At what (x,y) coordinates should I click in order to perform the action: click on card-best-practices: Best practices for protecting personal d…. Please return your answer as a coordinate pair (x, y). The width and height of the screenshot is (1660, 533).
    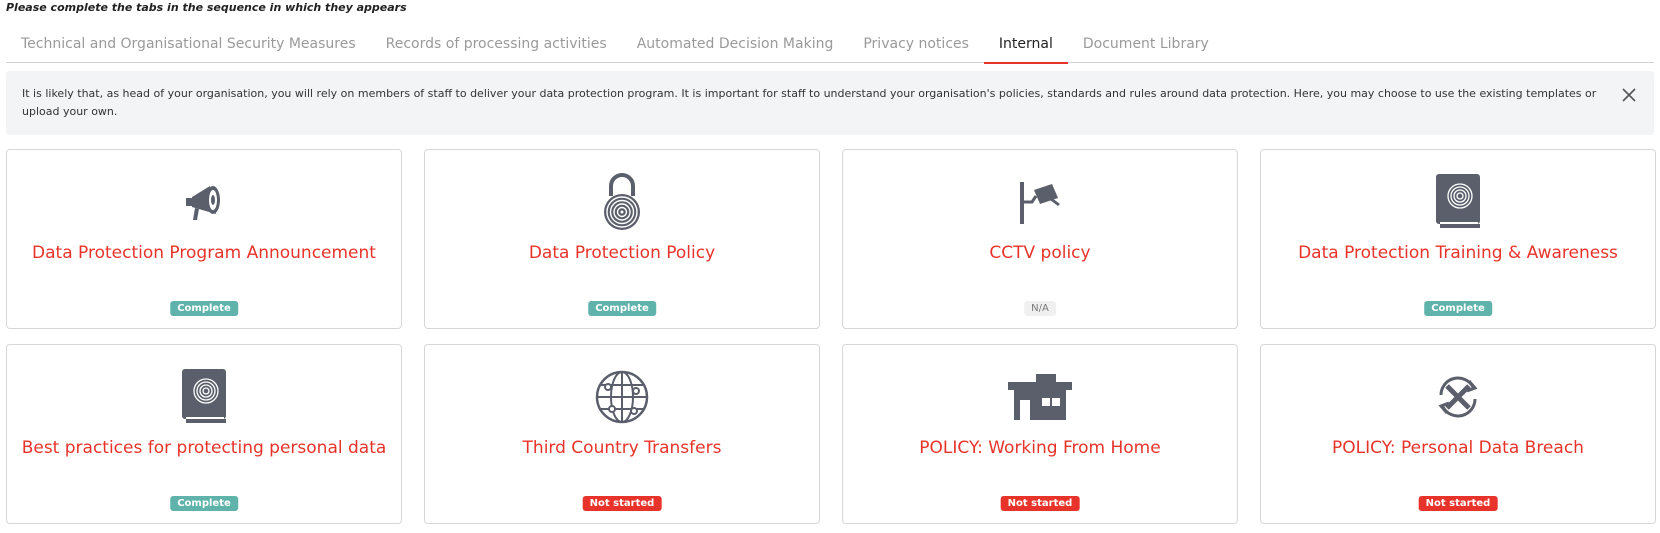
    Looking at the image, I should click on (204, 434).